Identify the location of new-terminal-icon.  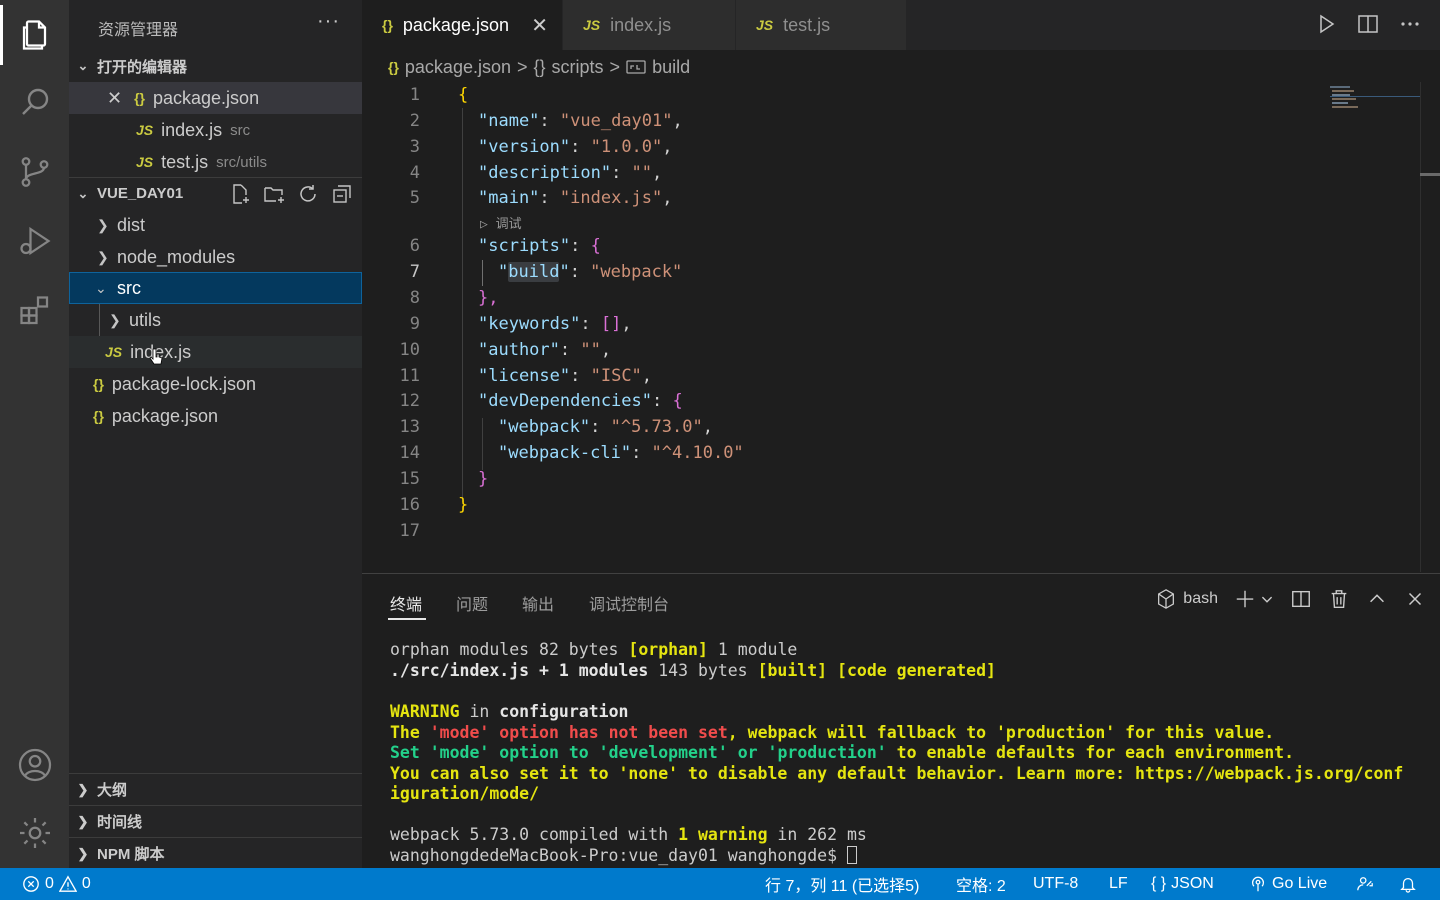
(1245, 599).